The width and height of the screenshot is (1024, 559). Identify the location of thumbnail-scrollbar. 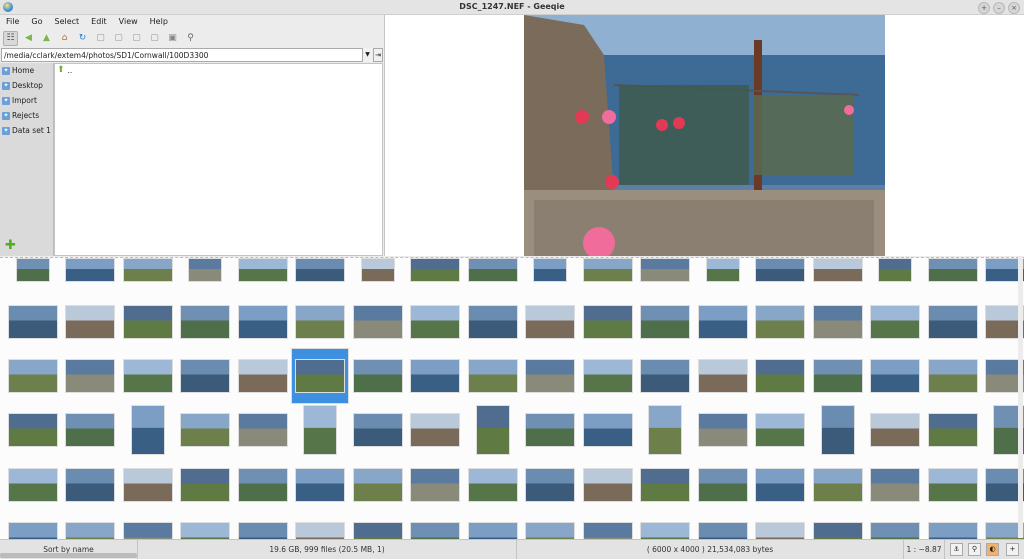
(1020, 397).